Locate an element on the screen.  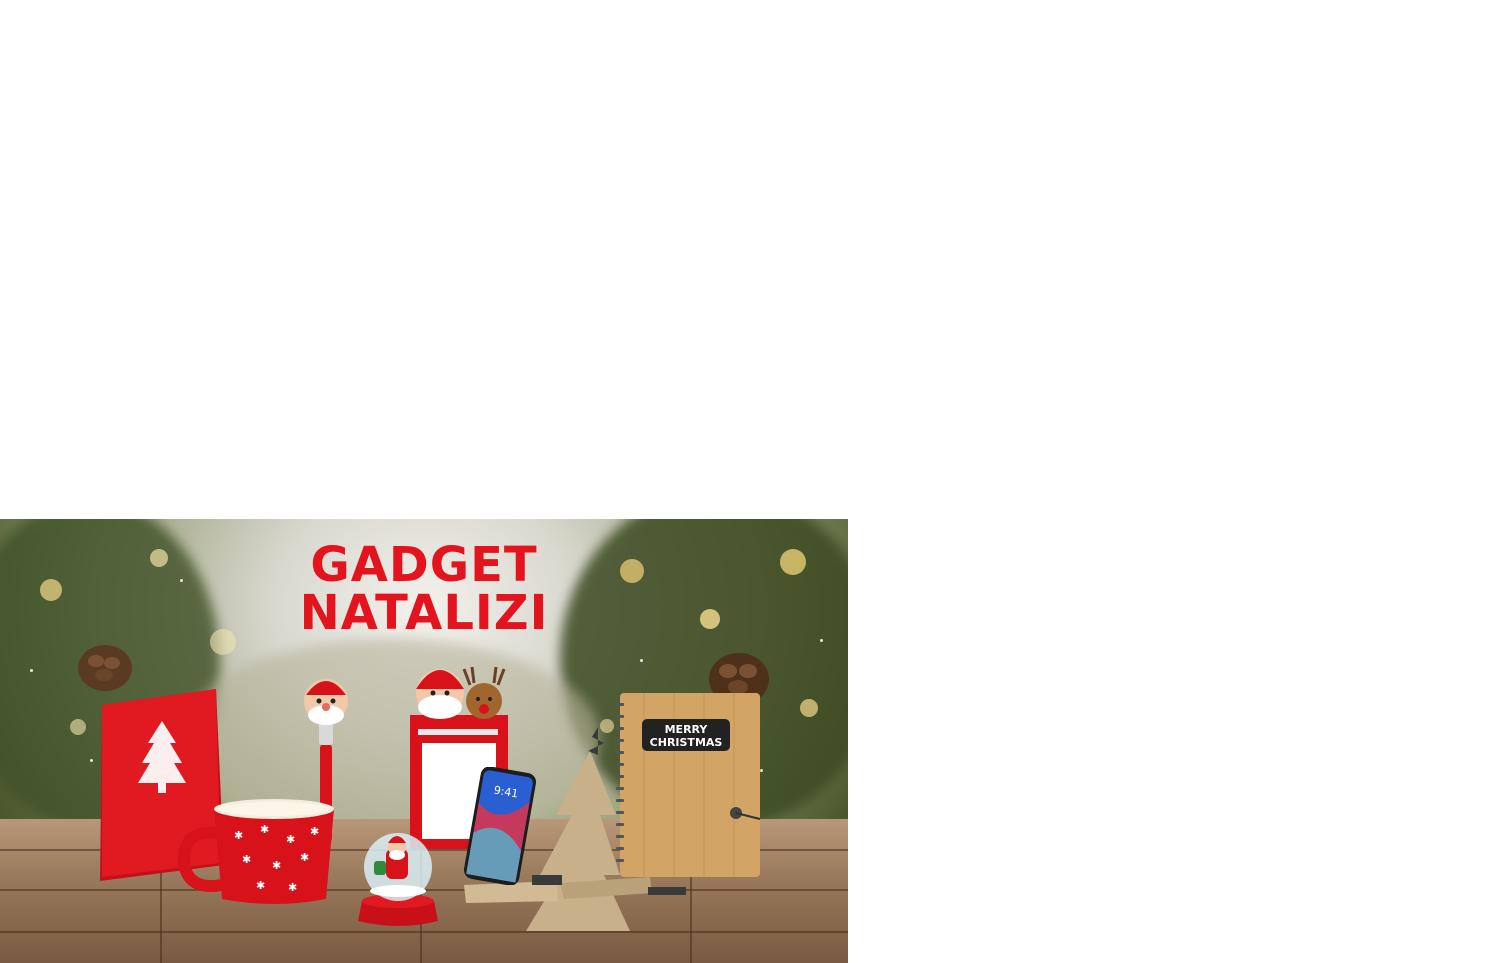
title-line-1: GADGET is located at coordinates (424, 565).